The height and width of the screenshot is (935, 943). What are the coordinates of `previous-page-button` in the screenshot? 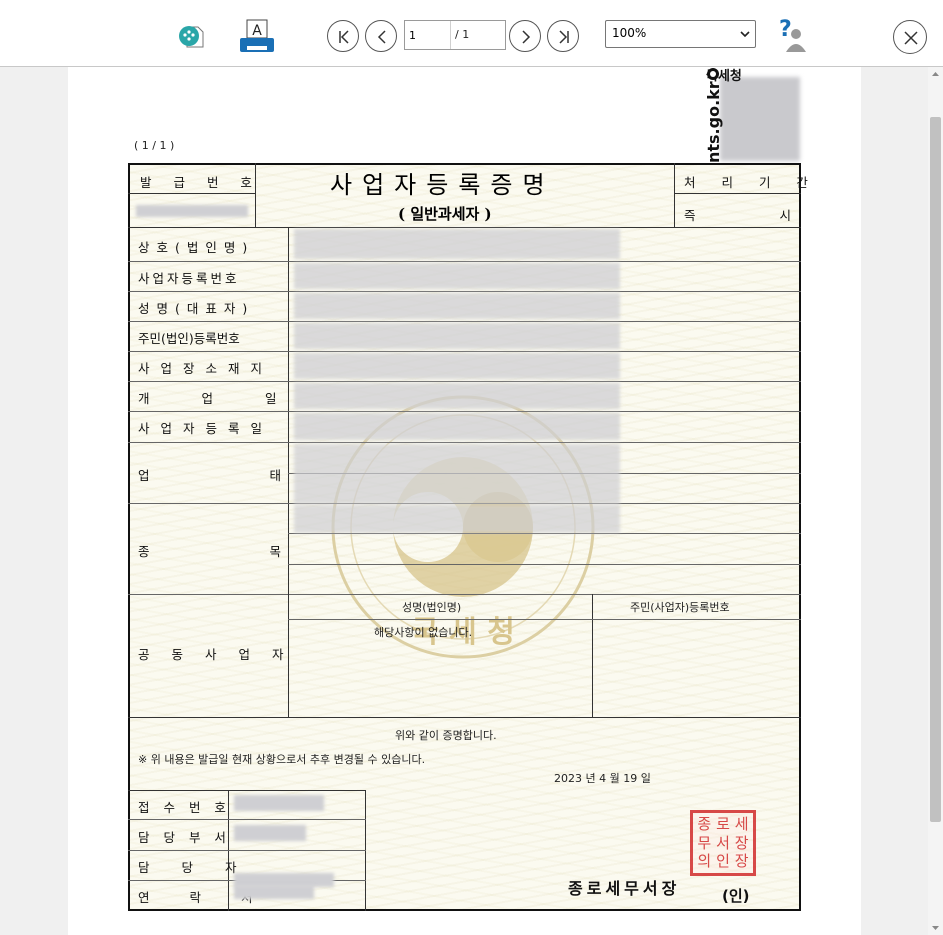 It's located at (381, 36).